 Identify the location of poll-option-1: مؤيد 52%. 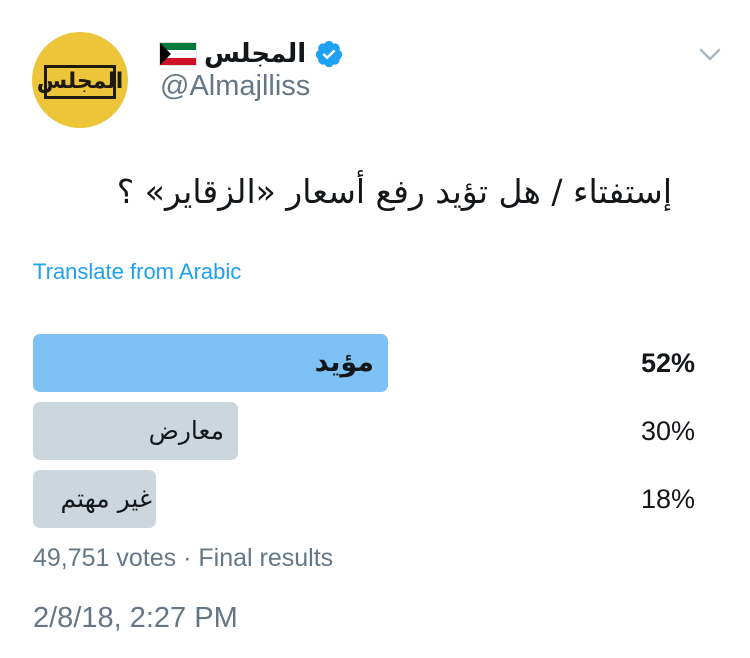
(364, 363).